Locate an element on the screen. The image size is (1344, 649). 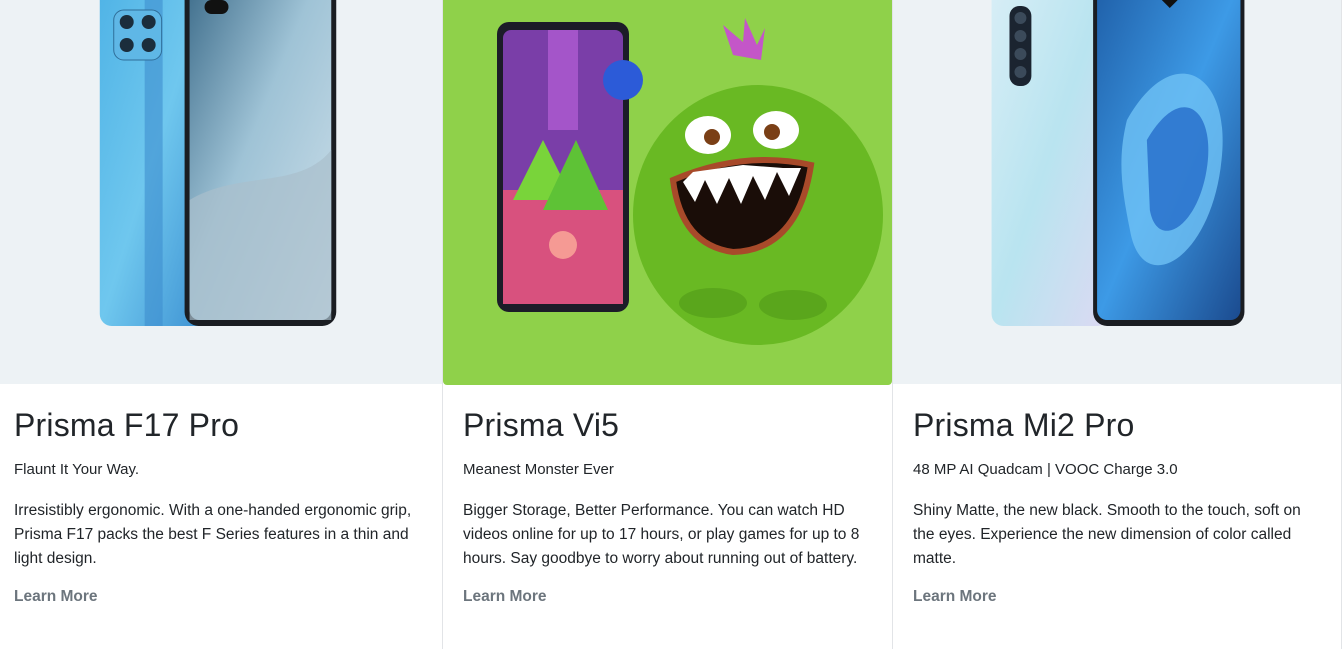
product-tagline: Meanest Monster Ever is located at coordinates (538, 469).